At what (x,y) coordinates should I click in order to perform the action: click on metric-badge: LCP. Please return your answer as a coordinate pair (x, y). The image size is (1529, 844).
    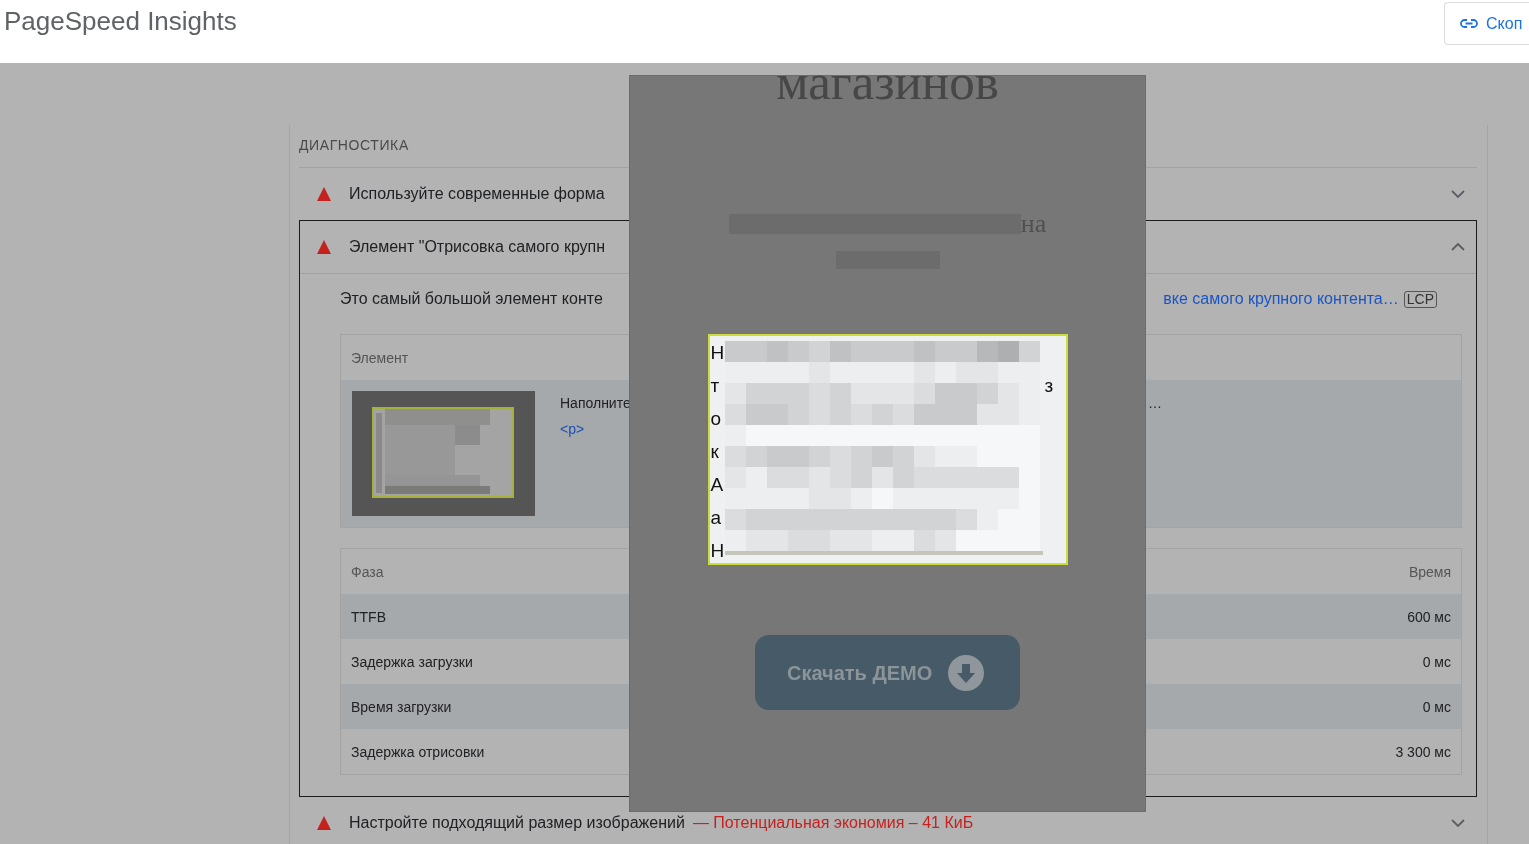
    Looking at the image, I should click on (1420, 299).